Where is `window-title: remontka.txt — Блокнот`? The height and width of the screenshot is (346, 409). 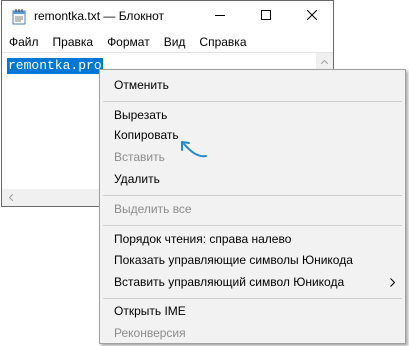 window-title: remontka.txt — Блокнот is located at coordinates (99, 16).